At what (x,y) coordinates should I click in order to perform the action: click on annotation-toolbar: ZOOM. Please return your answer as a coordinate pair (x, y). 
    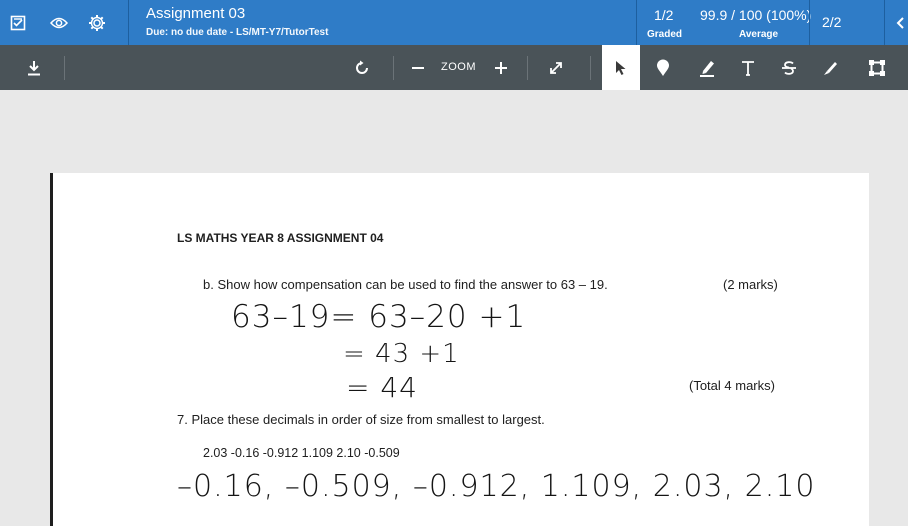
    Looking at the image, I should click on (454, 67).